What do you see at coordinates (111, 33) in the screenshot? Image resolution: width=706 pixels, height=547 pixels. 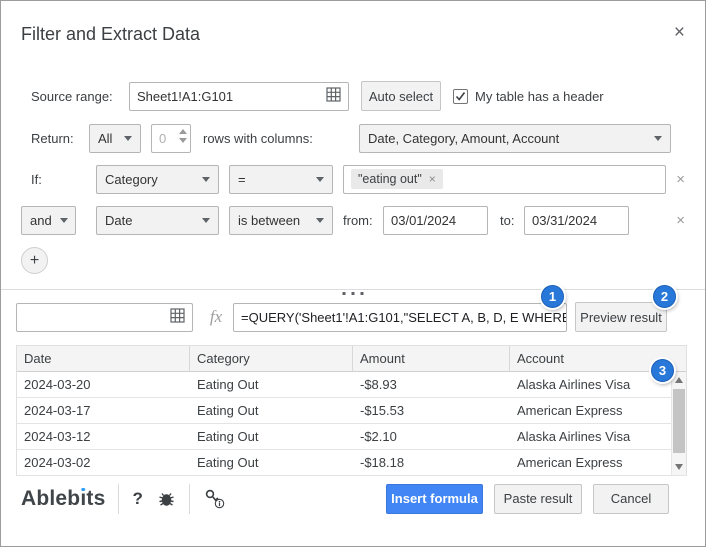 I see `dialog-title: Filter and Extract Data` at bounding box center [111, 33].